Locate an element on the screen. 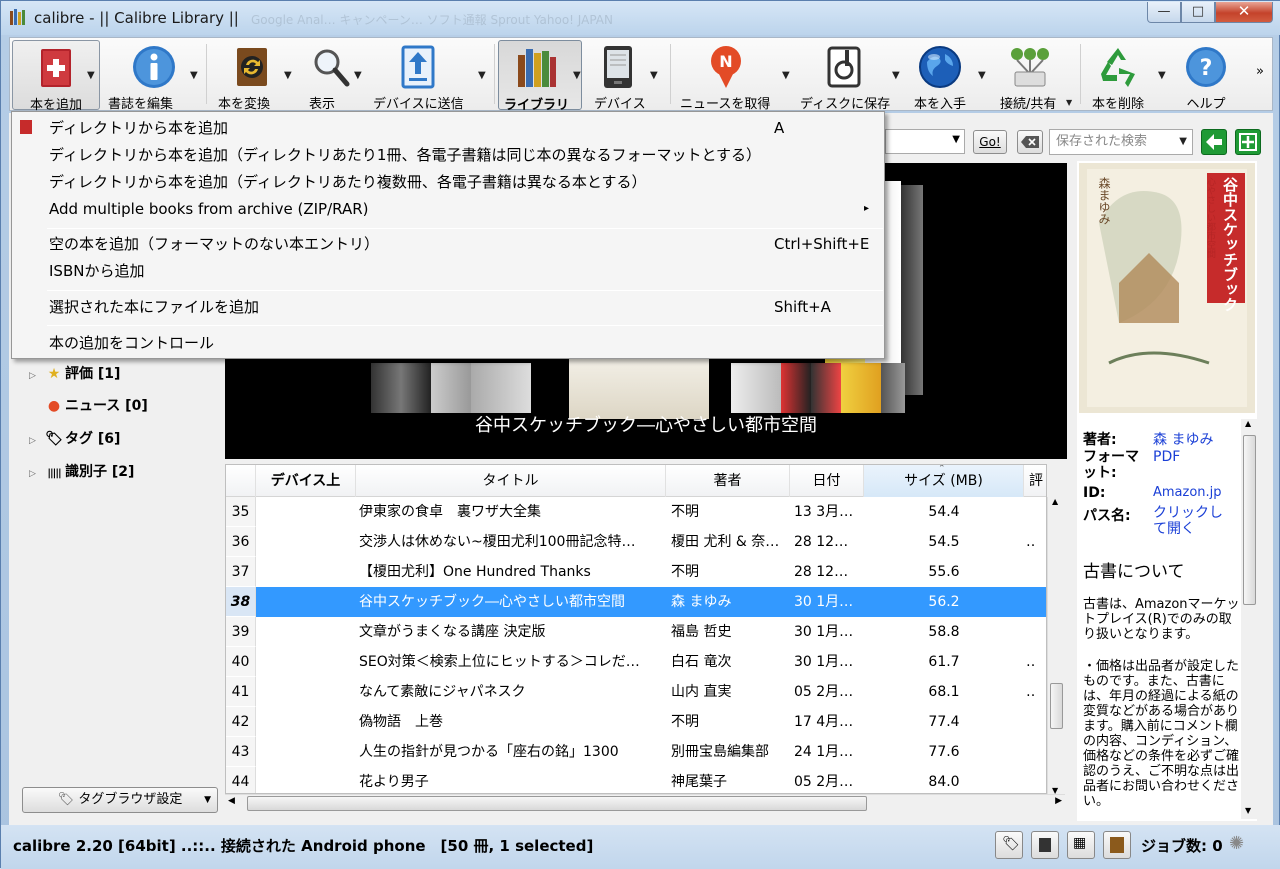 The image size is (1280, 869). jobs-count: ジョブ数: 0 is located at coordinates (1182, 845).